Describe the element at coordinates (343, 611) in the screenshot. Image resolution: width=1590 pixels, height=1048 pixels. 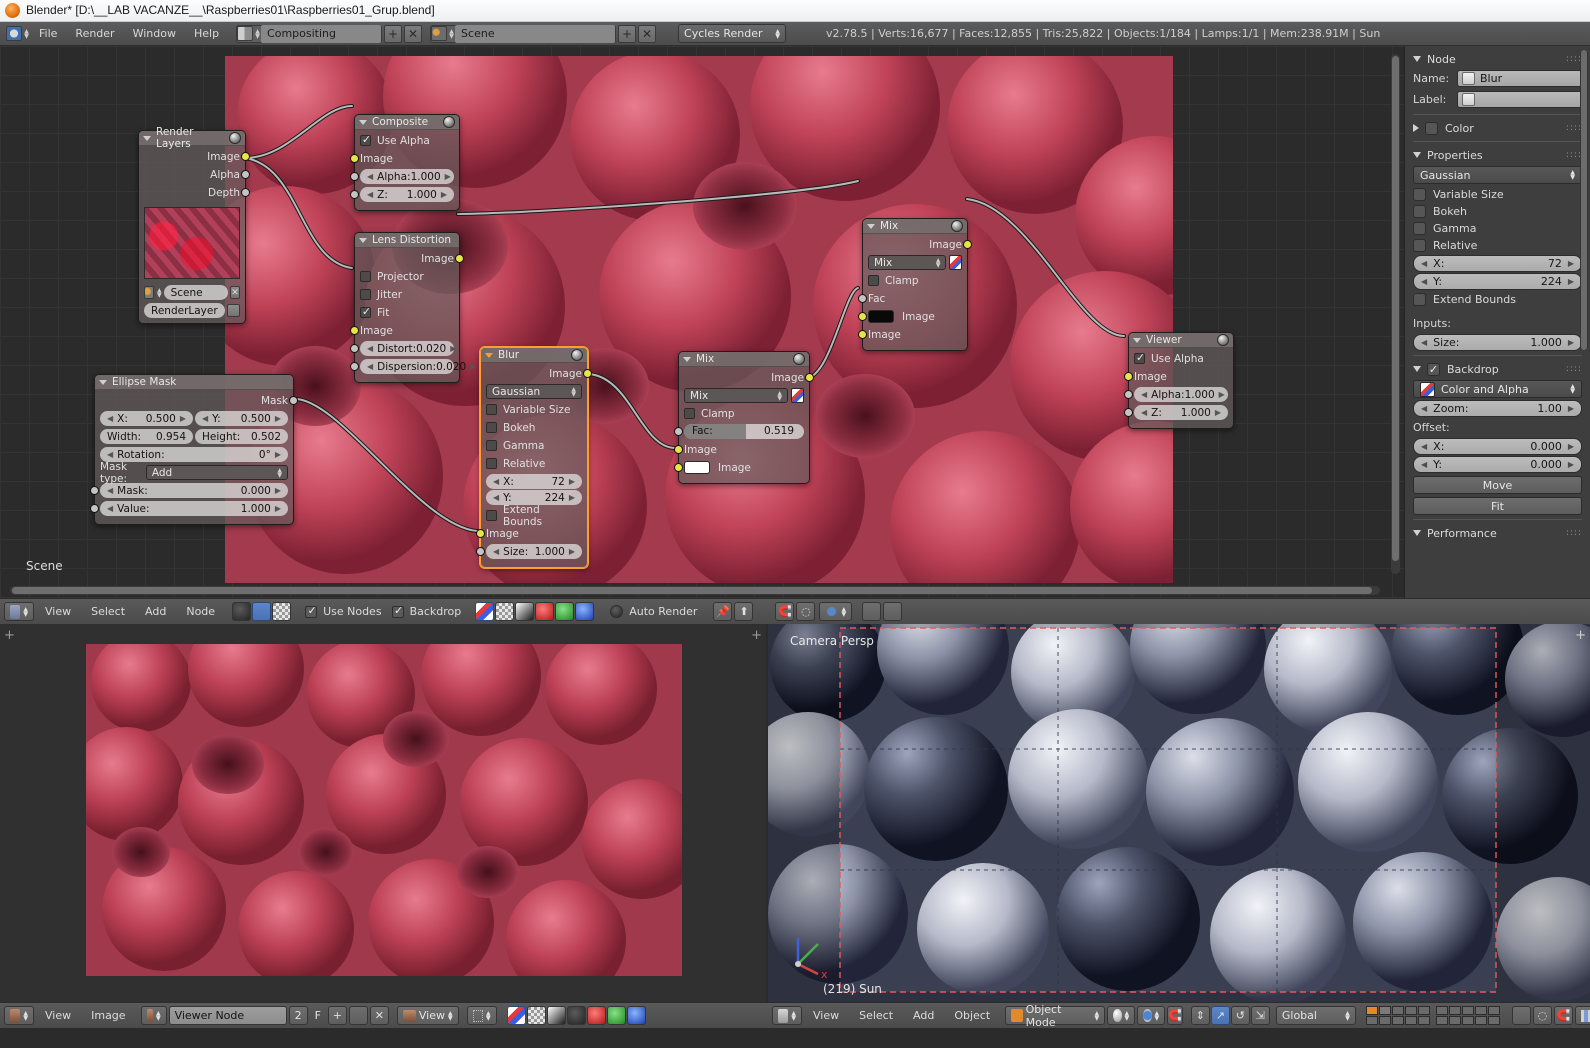
I see `use-nodes-toggle: Use Nodes` at that location.